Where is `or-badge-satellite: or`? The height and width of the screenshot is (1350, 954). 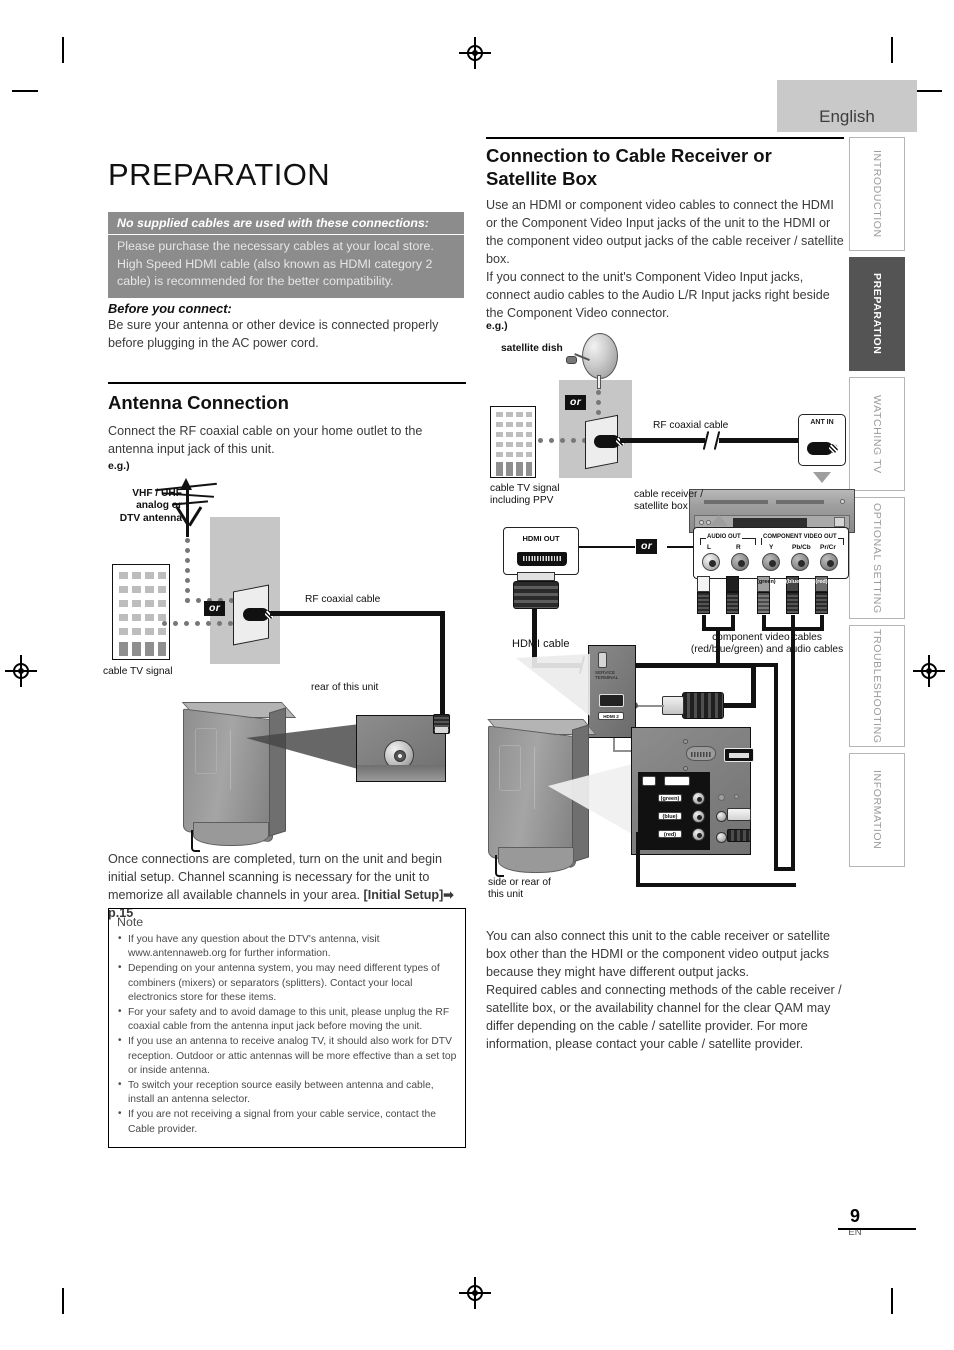
or-badge-satellite: or is located at coordinates (576, 402).